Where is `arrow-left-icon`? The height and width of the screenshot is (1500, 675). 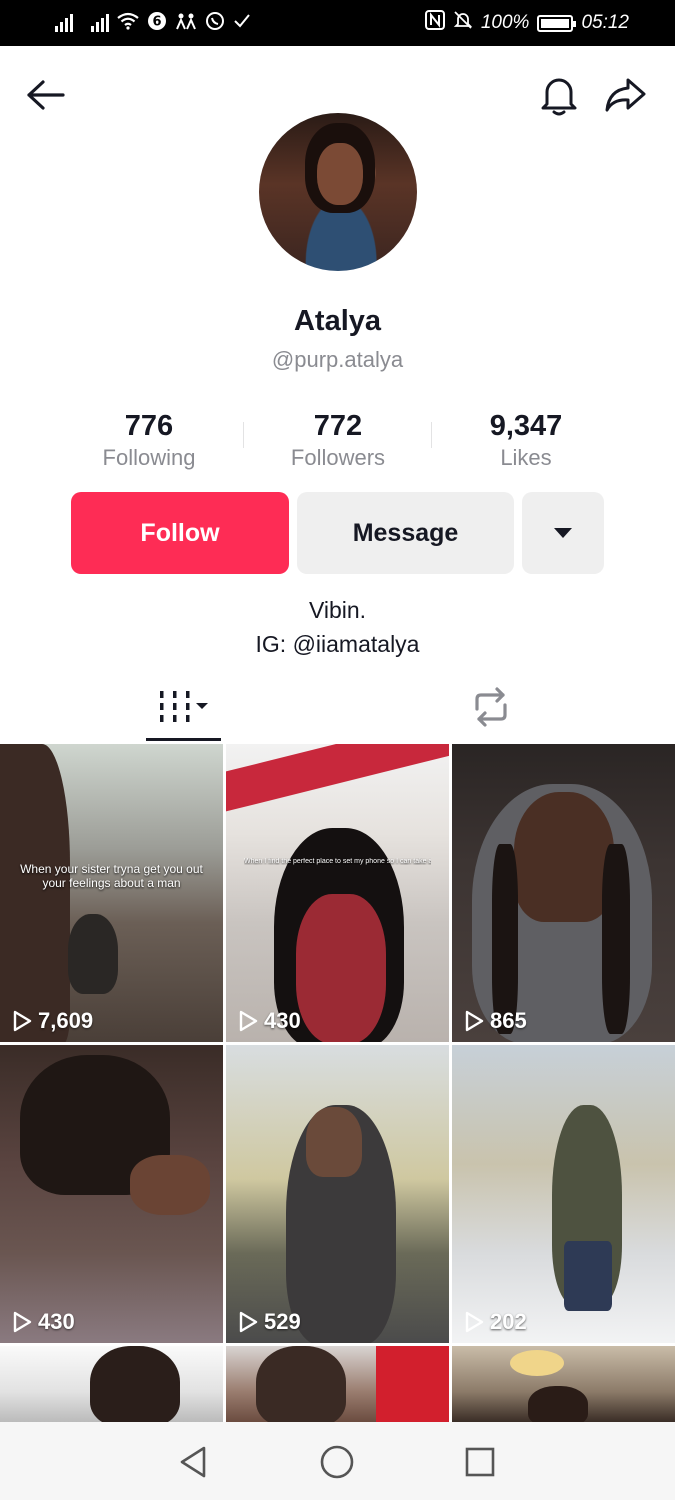 arrow-left-icon is located at coordinates (46, 95).